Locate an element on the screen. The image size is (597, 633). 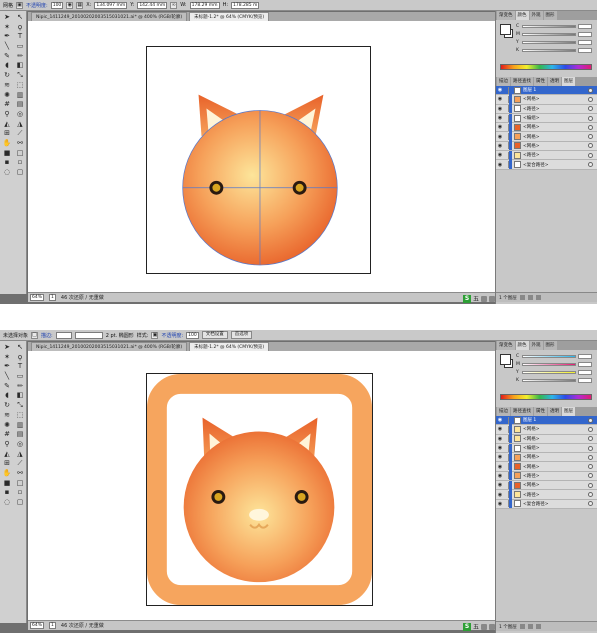
artboard is located at coordinates (259, 489).